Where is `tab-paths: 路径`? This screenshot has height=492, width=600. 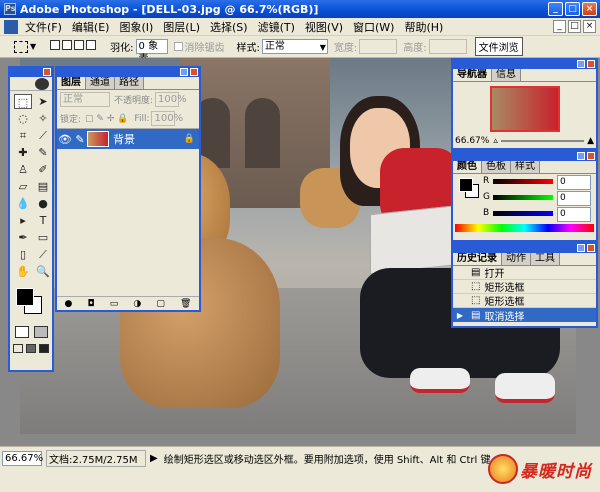 tab-paths: 路径 is located at coordinates (129, 83).